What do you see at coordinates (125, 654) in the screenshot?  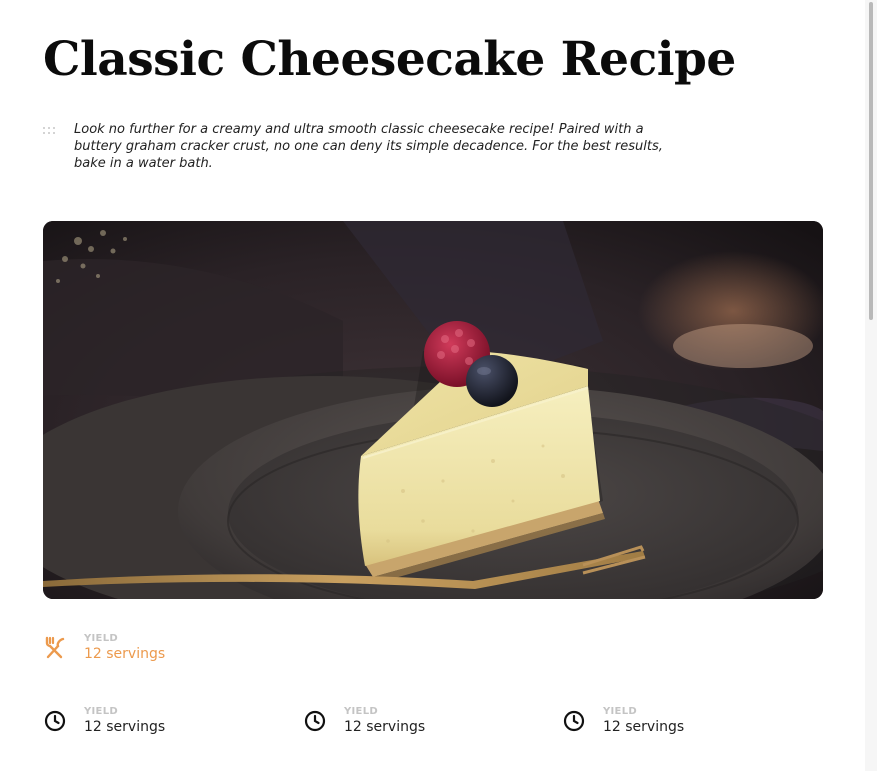 I see `featured-yield-value: 12 servings` at bounding box center [125, 654].